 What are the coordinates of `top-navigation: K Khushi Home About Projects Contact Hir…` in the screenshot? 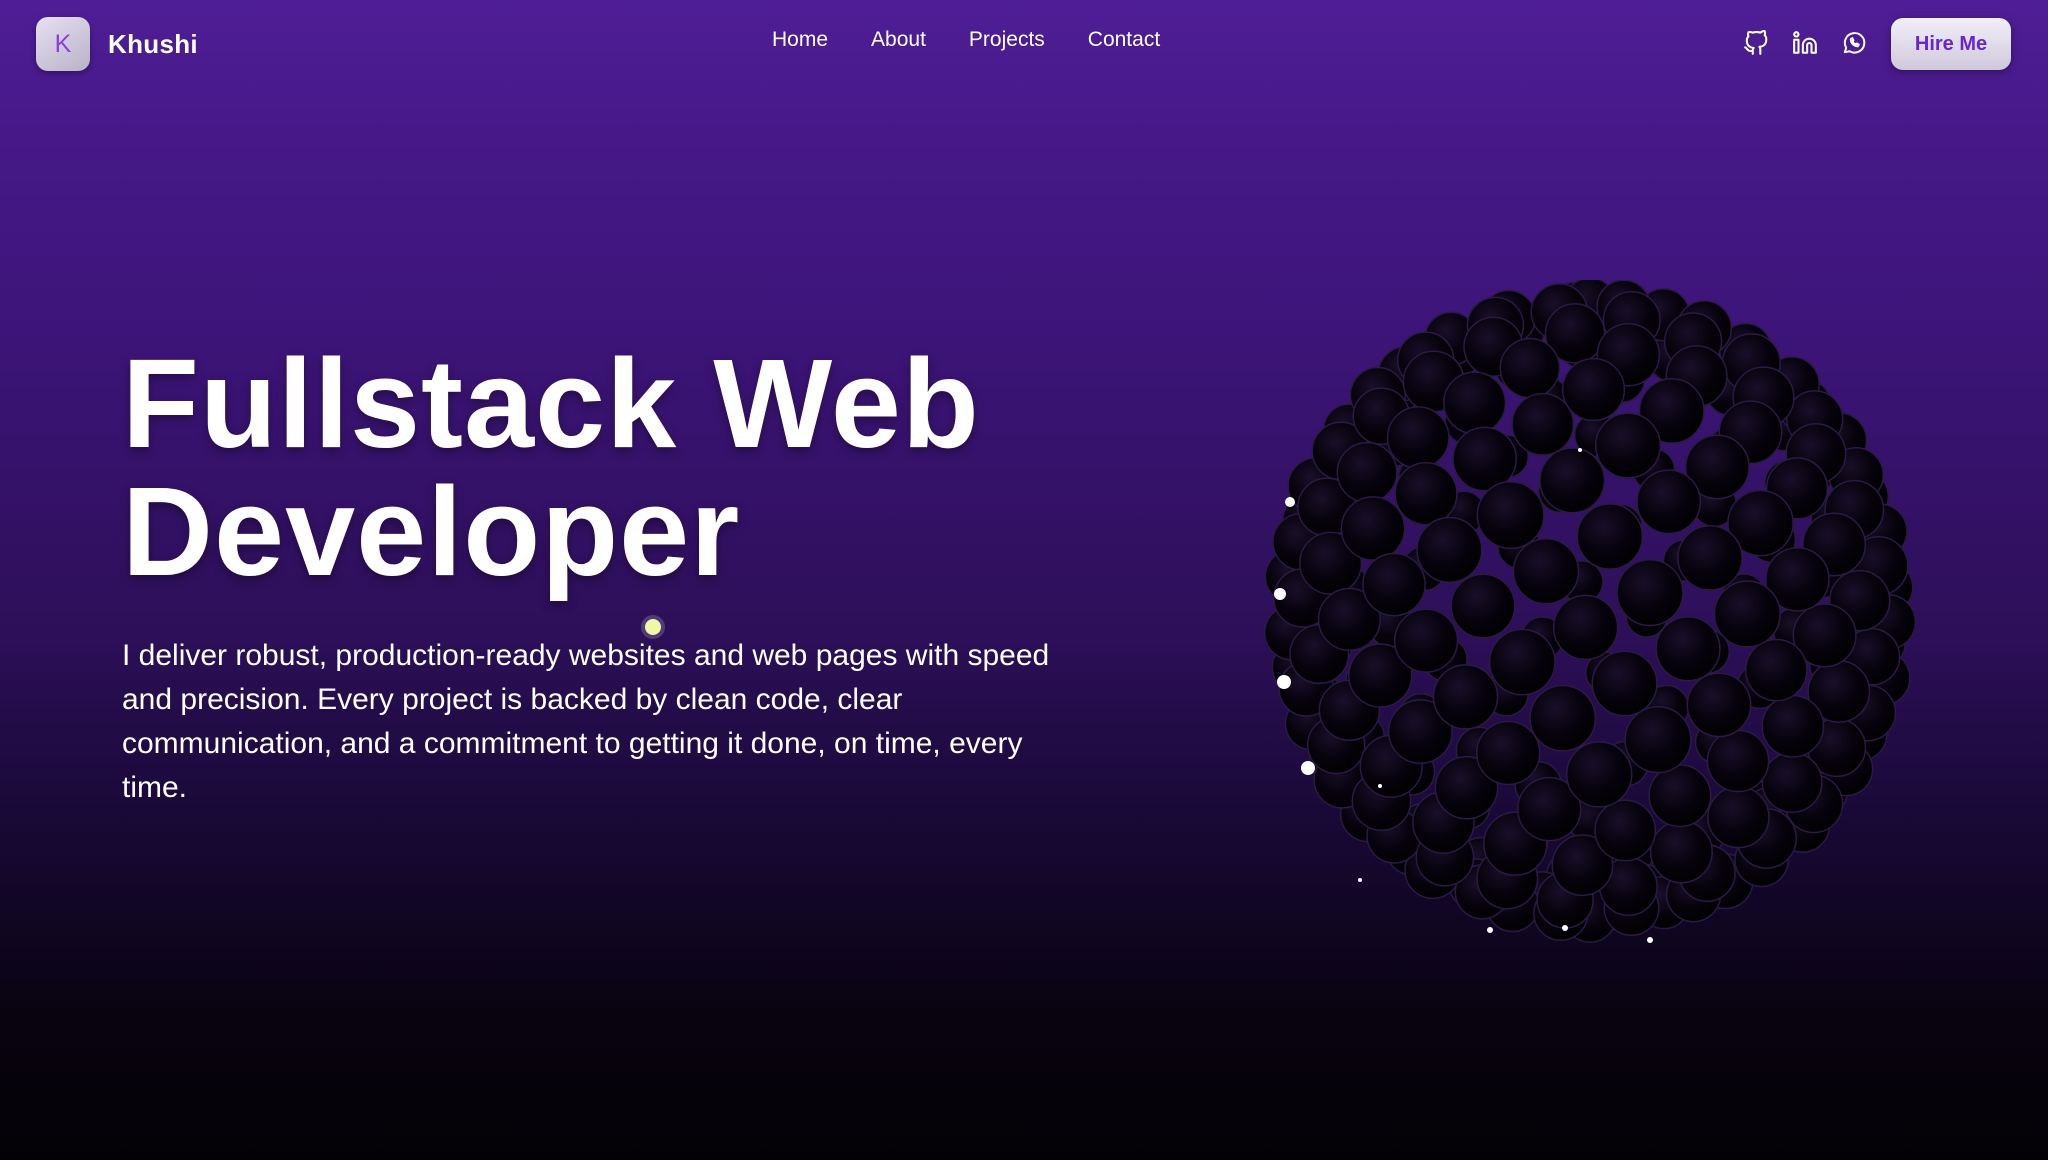 It's located at (1024, 45).